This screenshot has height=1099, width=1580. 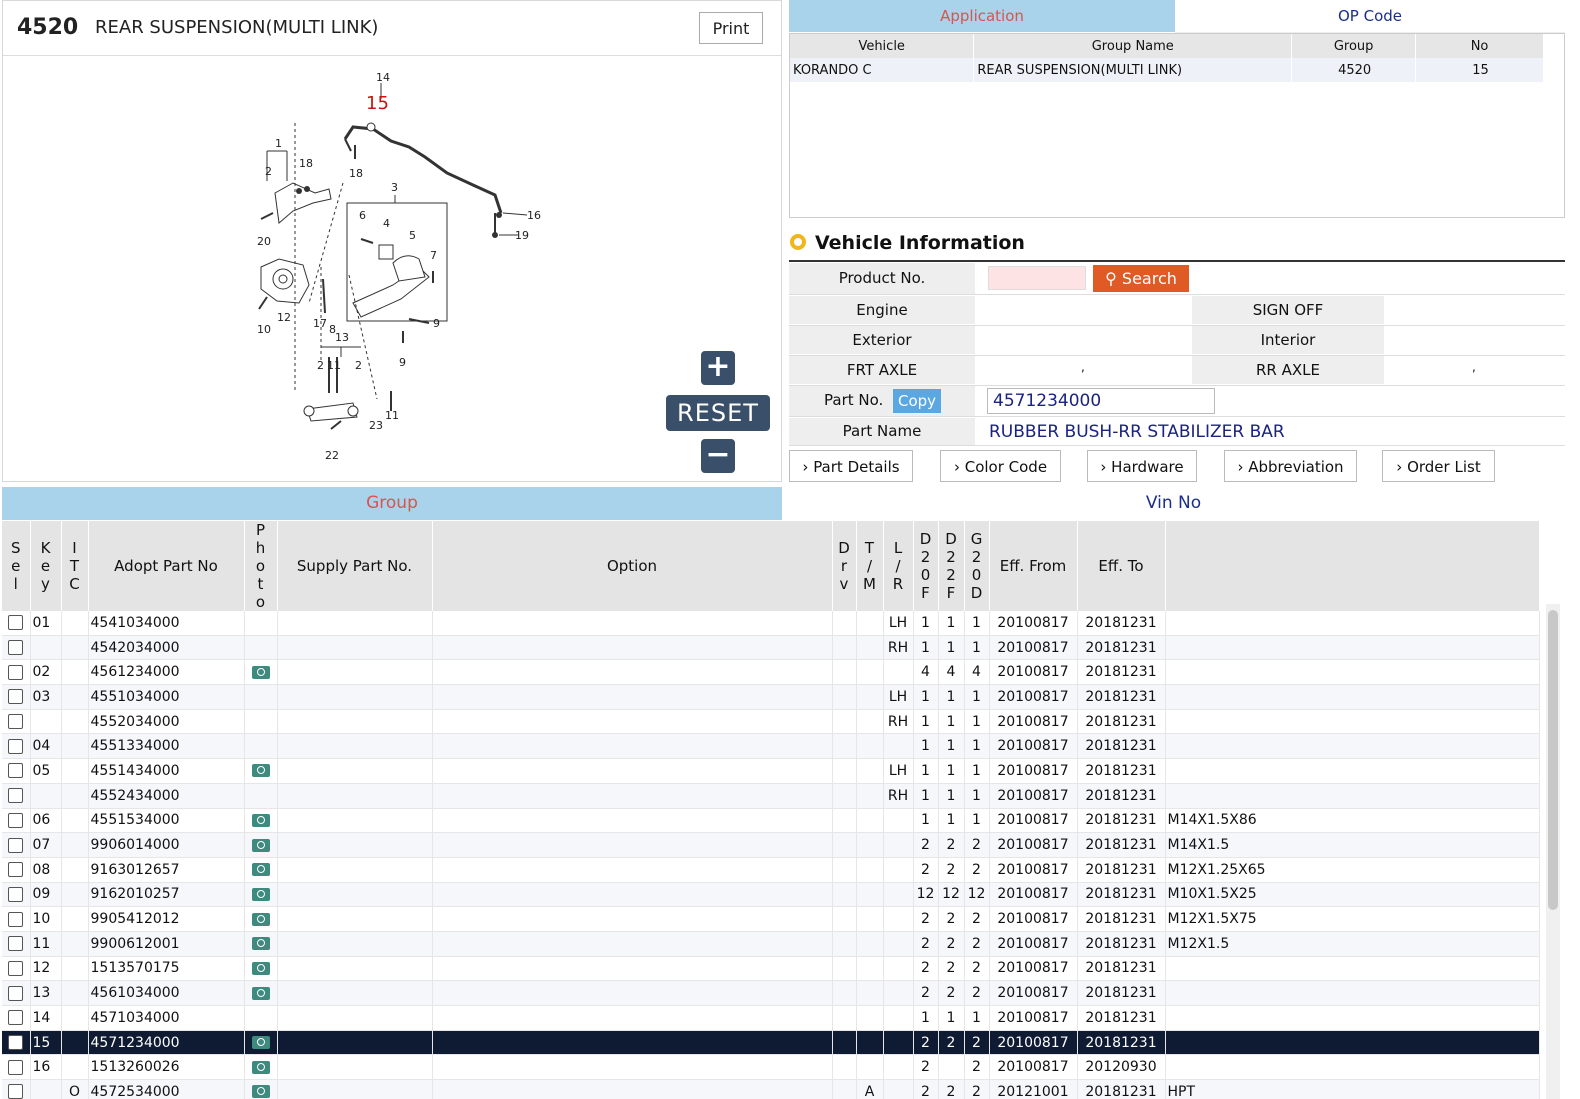 I want to click on callout-20: 20, so click(x=264, y=241).